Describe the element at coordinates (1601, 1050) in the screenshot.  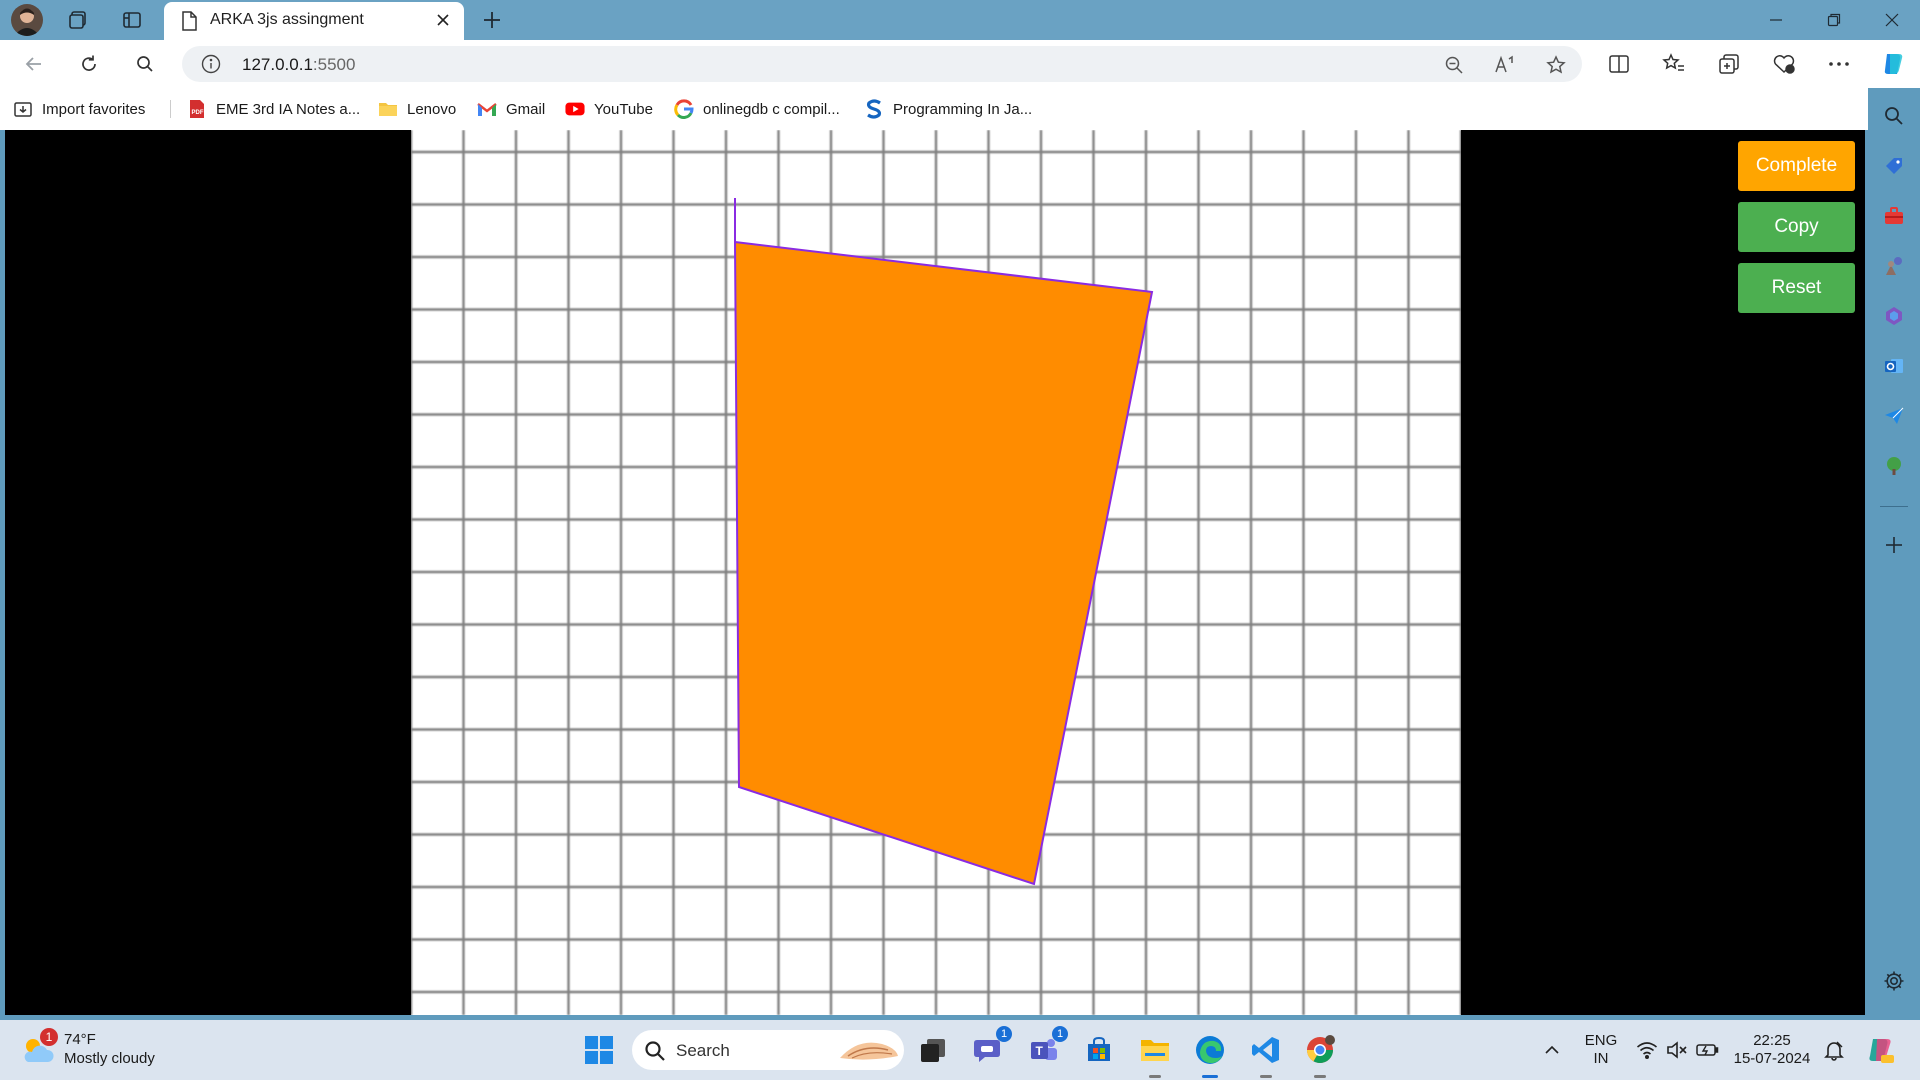
I see `language-indicator: ENG IN` at that location.